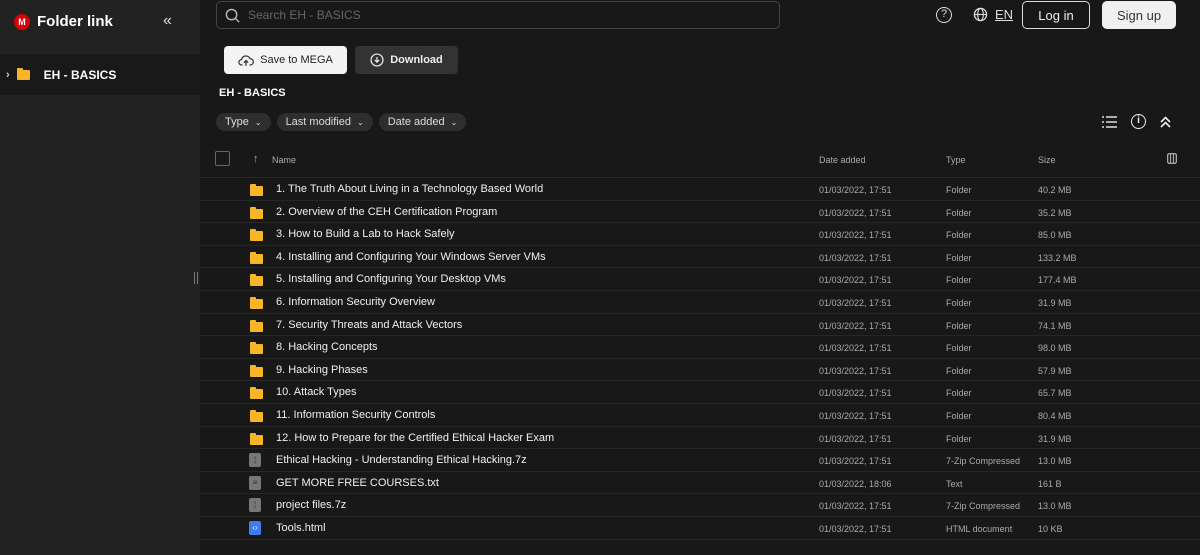 The height and width of the screenshot is (555, 1200). What do you see at coordinates (1165, 121) in the screenshot?
I see `chevrons-up-icon` at bounding box center [1165, 121].